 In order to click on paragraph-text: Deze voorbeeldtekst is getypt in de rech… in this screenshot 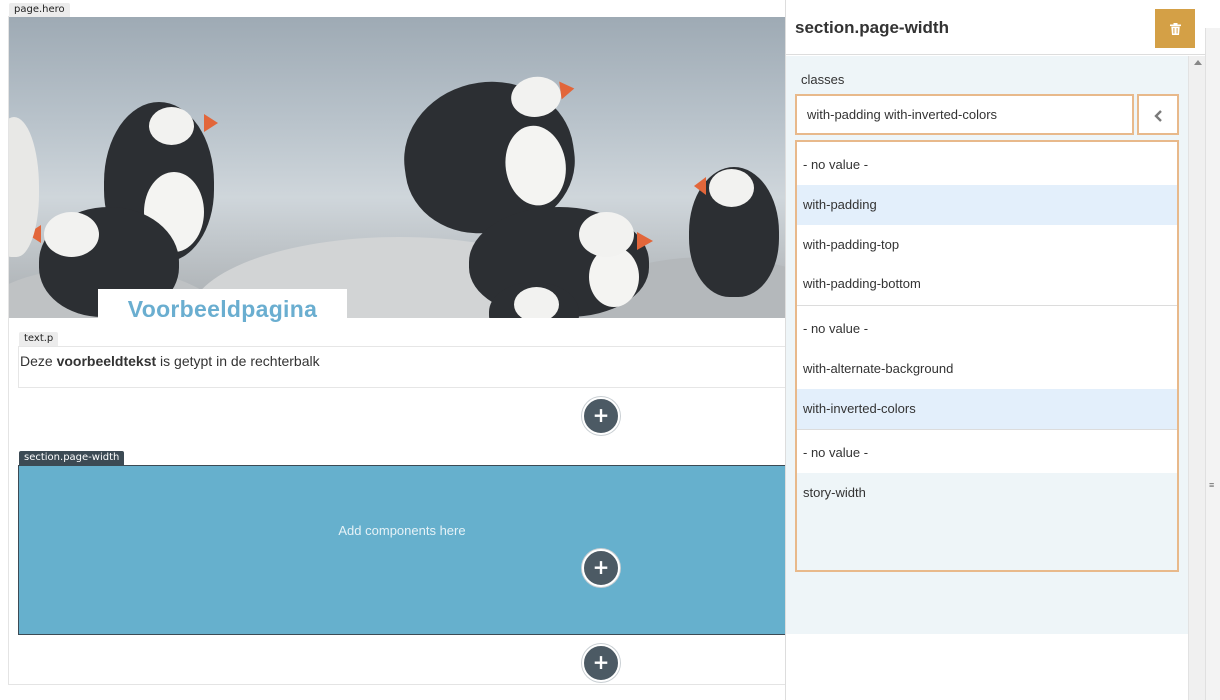, I will do `click(170, 361)`.